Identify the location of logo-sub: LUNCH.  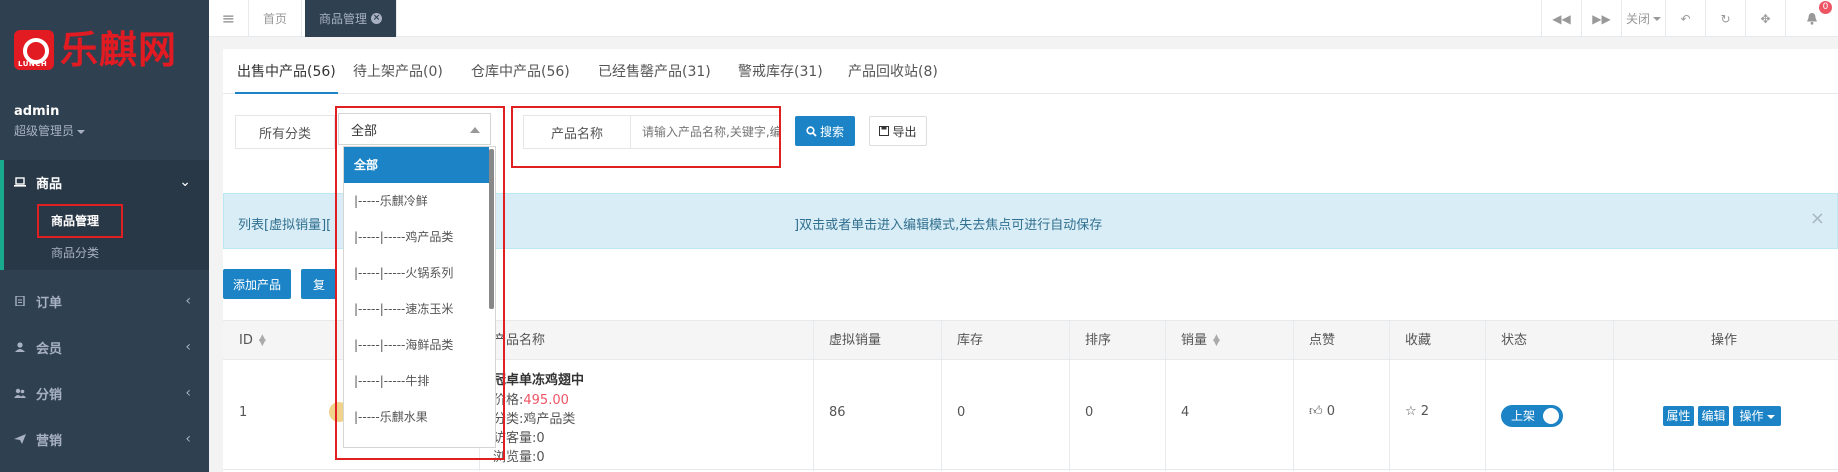
(33, 64).